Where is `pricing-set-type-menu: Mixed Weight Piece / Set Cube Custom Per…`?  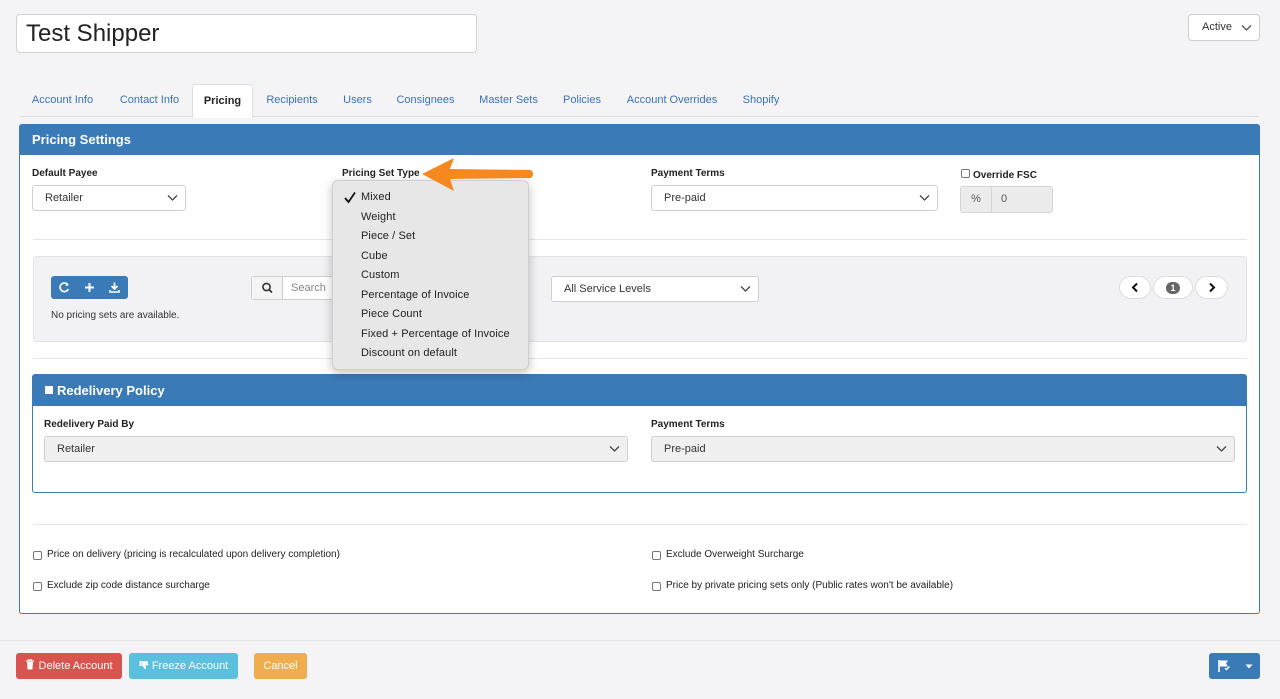 pricing-set-type-menu: Mixed Weight Piece / Set Cube Custom Per… is located at coordinates (430, 275).